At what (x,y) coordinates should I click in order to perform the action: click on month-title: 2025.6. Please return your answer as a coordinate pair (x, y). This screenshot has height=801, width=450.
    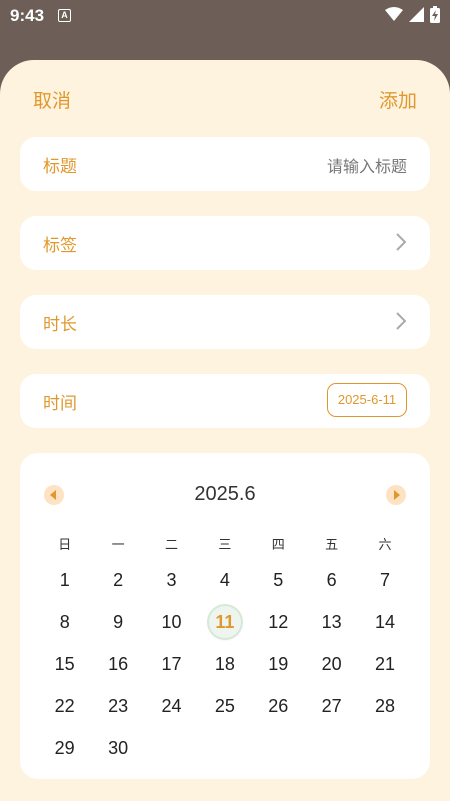
    Looking at the image, I should click on (225, 494).